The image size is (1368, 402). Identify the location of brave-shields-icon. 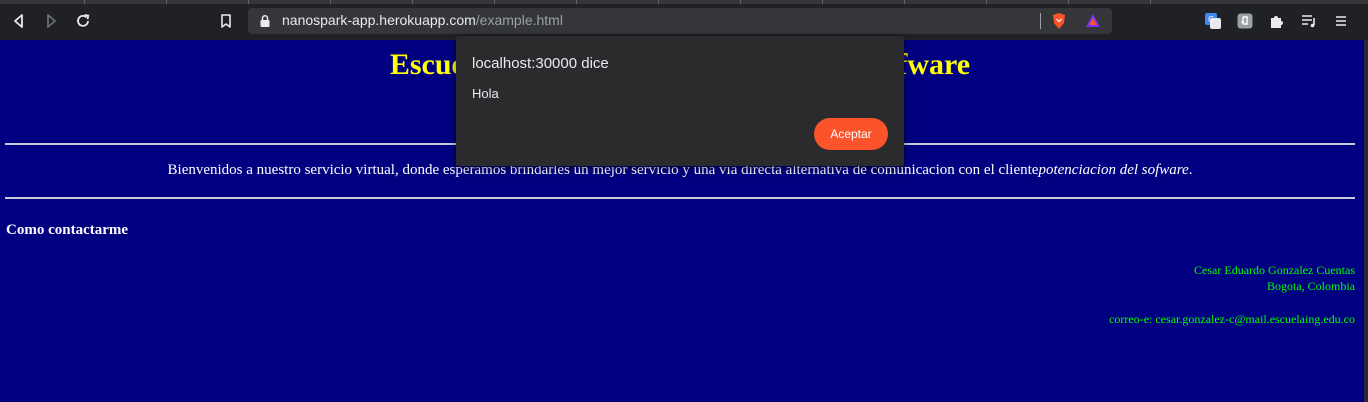
(1059, 21).